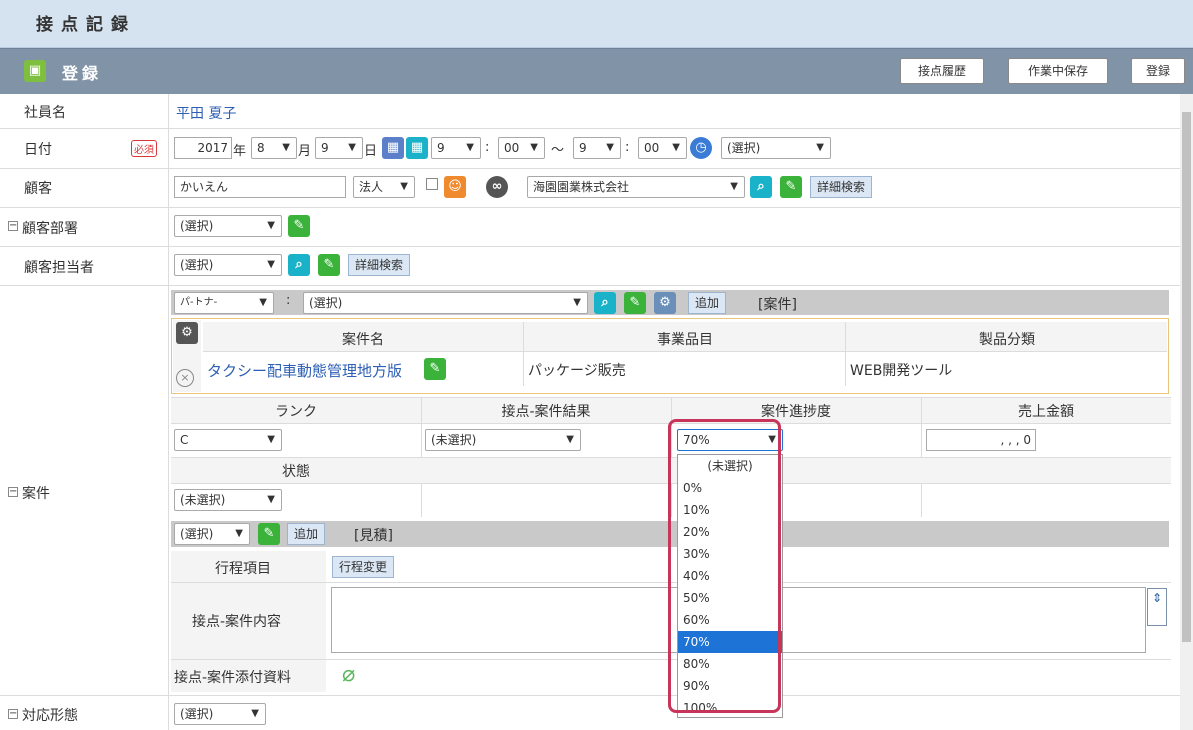 This screenshot has width=1193, height=730. What do you see at coordinates (326, 303) in the screenshot?
I see `project-select-value: (選択)` at bounding box center [326, 303].